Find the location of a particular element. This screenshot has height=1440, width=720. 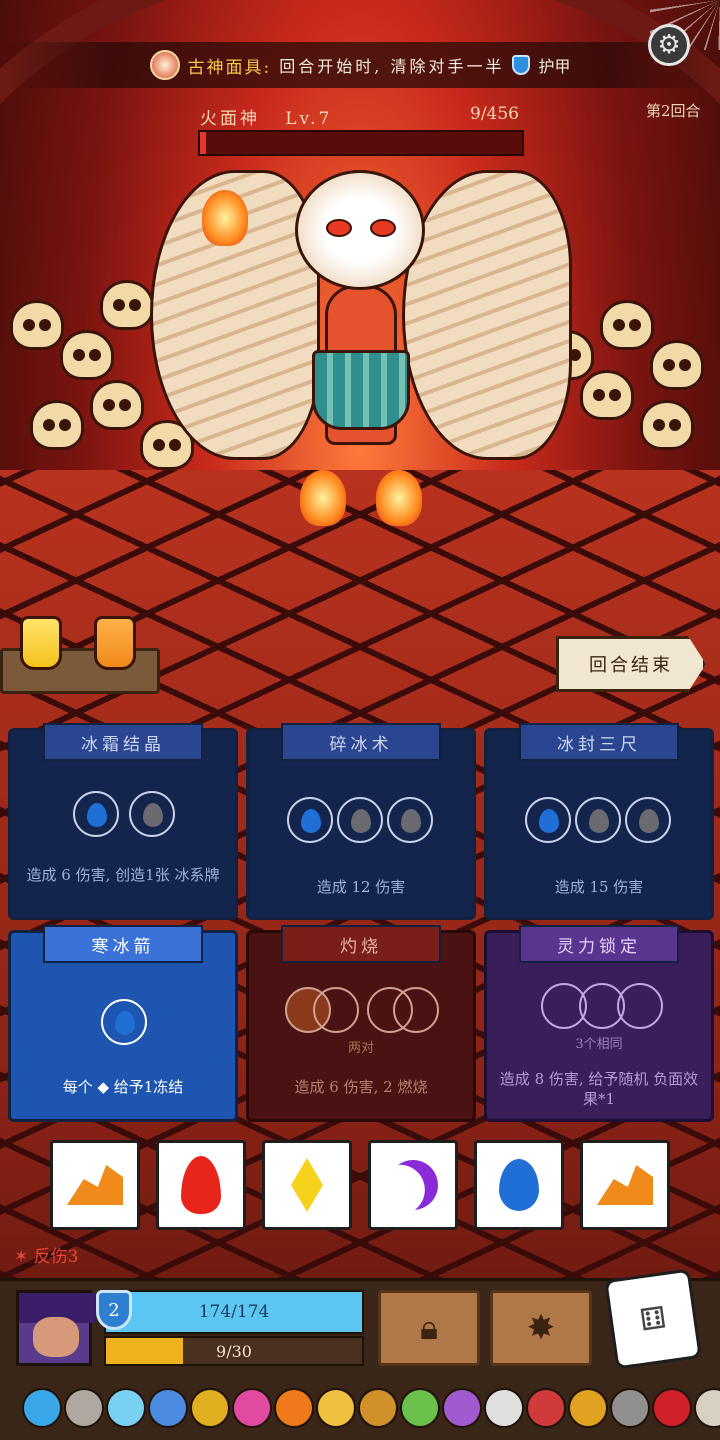

card-shatter-ice: 碎冰术 造成 12 伤害 is located at coordinates (361, 821).